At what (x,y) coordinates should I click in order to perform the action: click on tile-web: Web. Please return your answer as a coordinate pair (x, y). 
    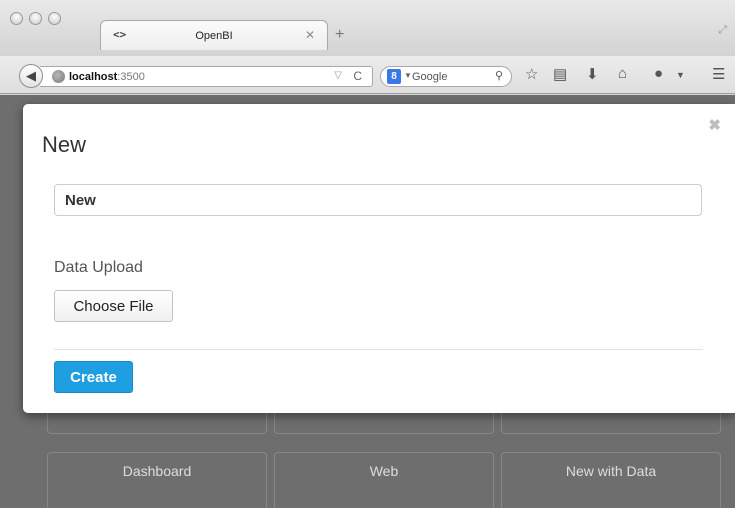
    Looking at the image, I should click on (384, 480).